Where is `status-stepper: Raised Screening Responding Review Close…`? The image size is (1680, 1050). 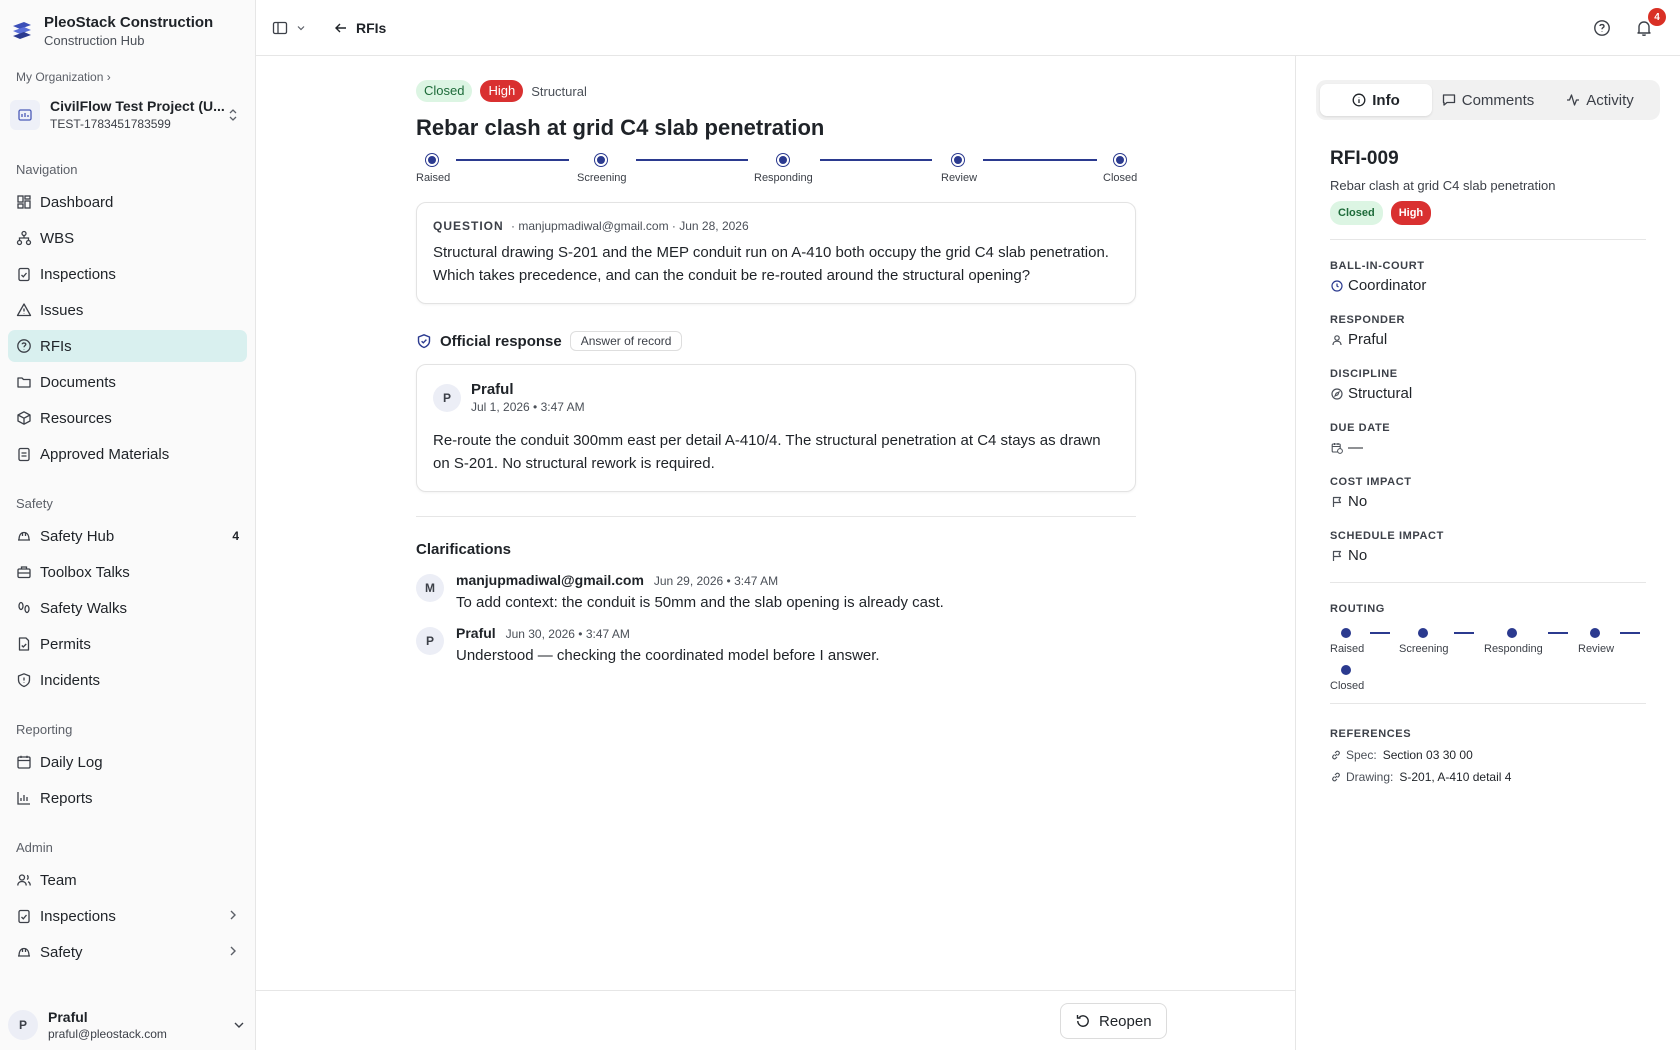 status-stepper: Raised Screening Responding Review Close… is located at coordinates (776, 172).